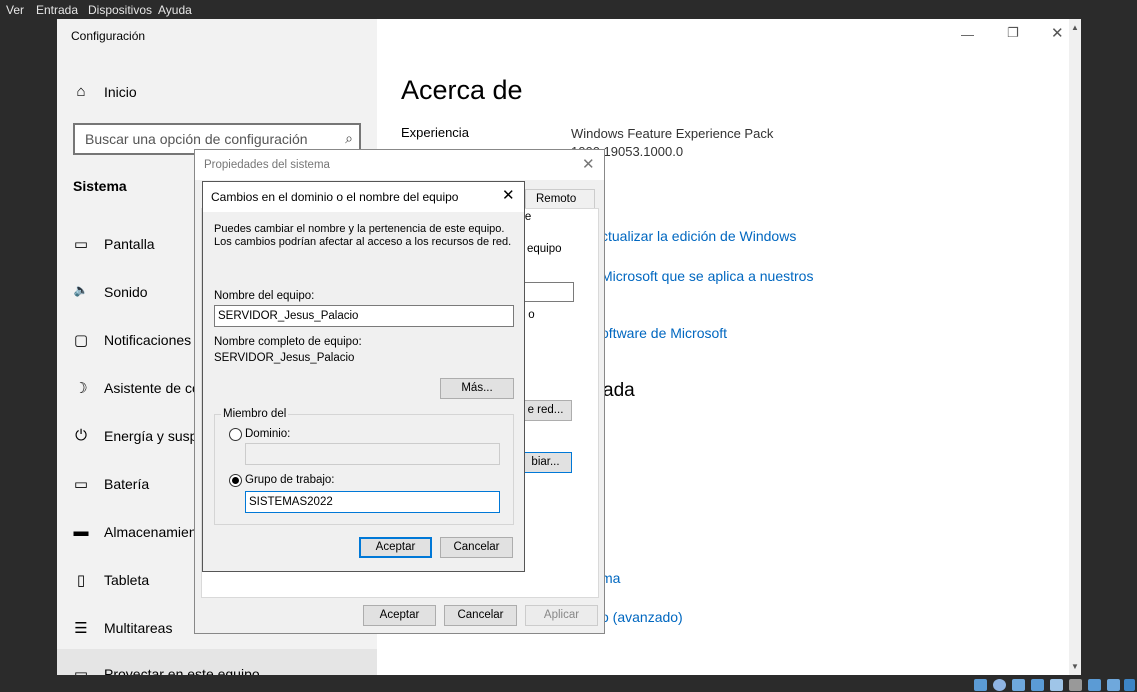  What do you see at coordinates (81, 484) in the screenshot?
I see `battery-icon: ▭` at bounding box center [81, 484].